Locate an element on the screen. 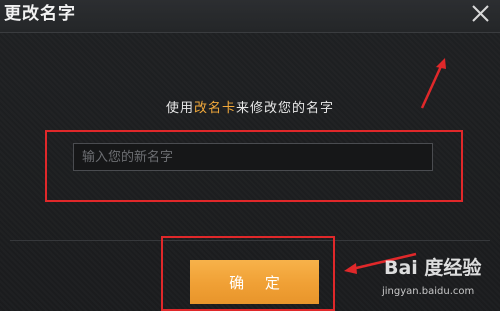 This screenshot has height=311, width=500. prompt-suffix: 来修改您的名字 is located at coordinates (285, 108).